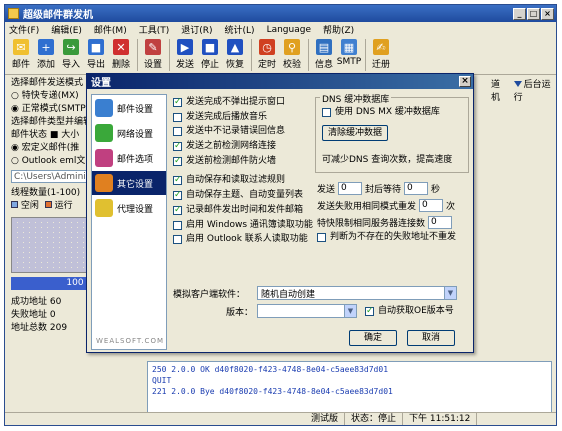 The image size is (562, 431). Describe the element at coordinates (66, 29) in the screenshot. I see `menu-edit: 编辑(E)` at that location.